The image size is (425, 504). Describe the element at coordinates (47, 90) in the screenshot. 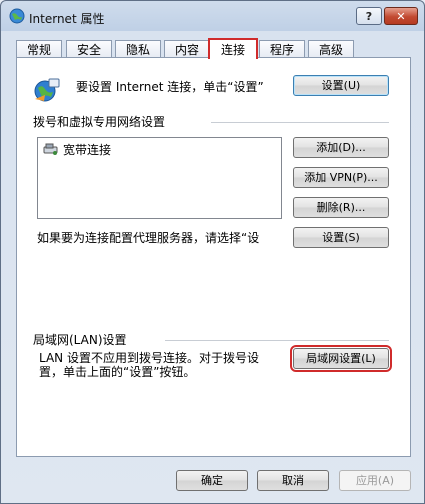

I see `connection-wizard-icon` at that location.